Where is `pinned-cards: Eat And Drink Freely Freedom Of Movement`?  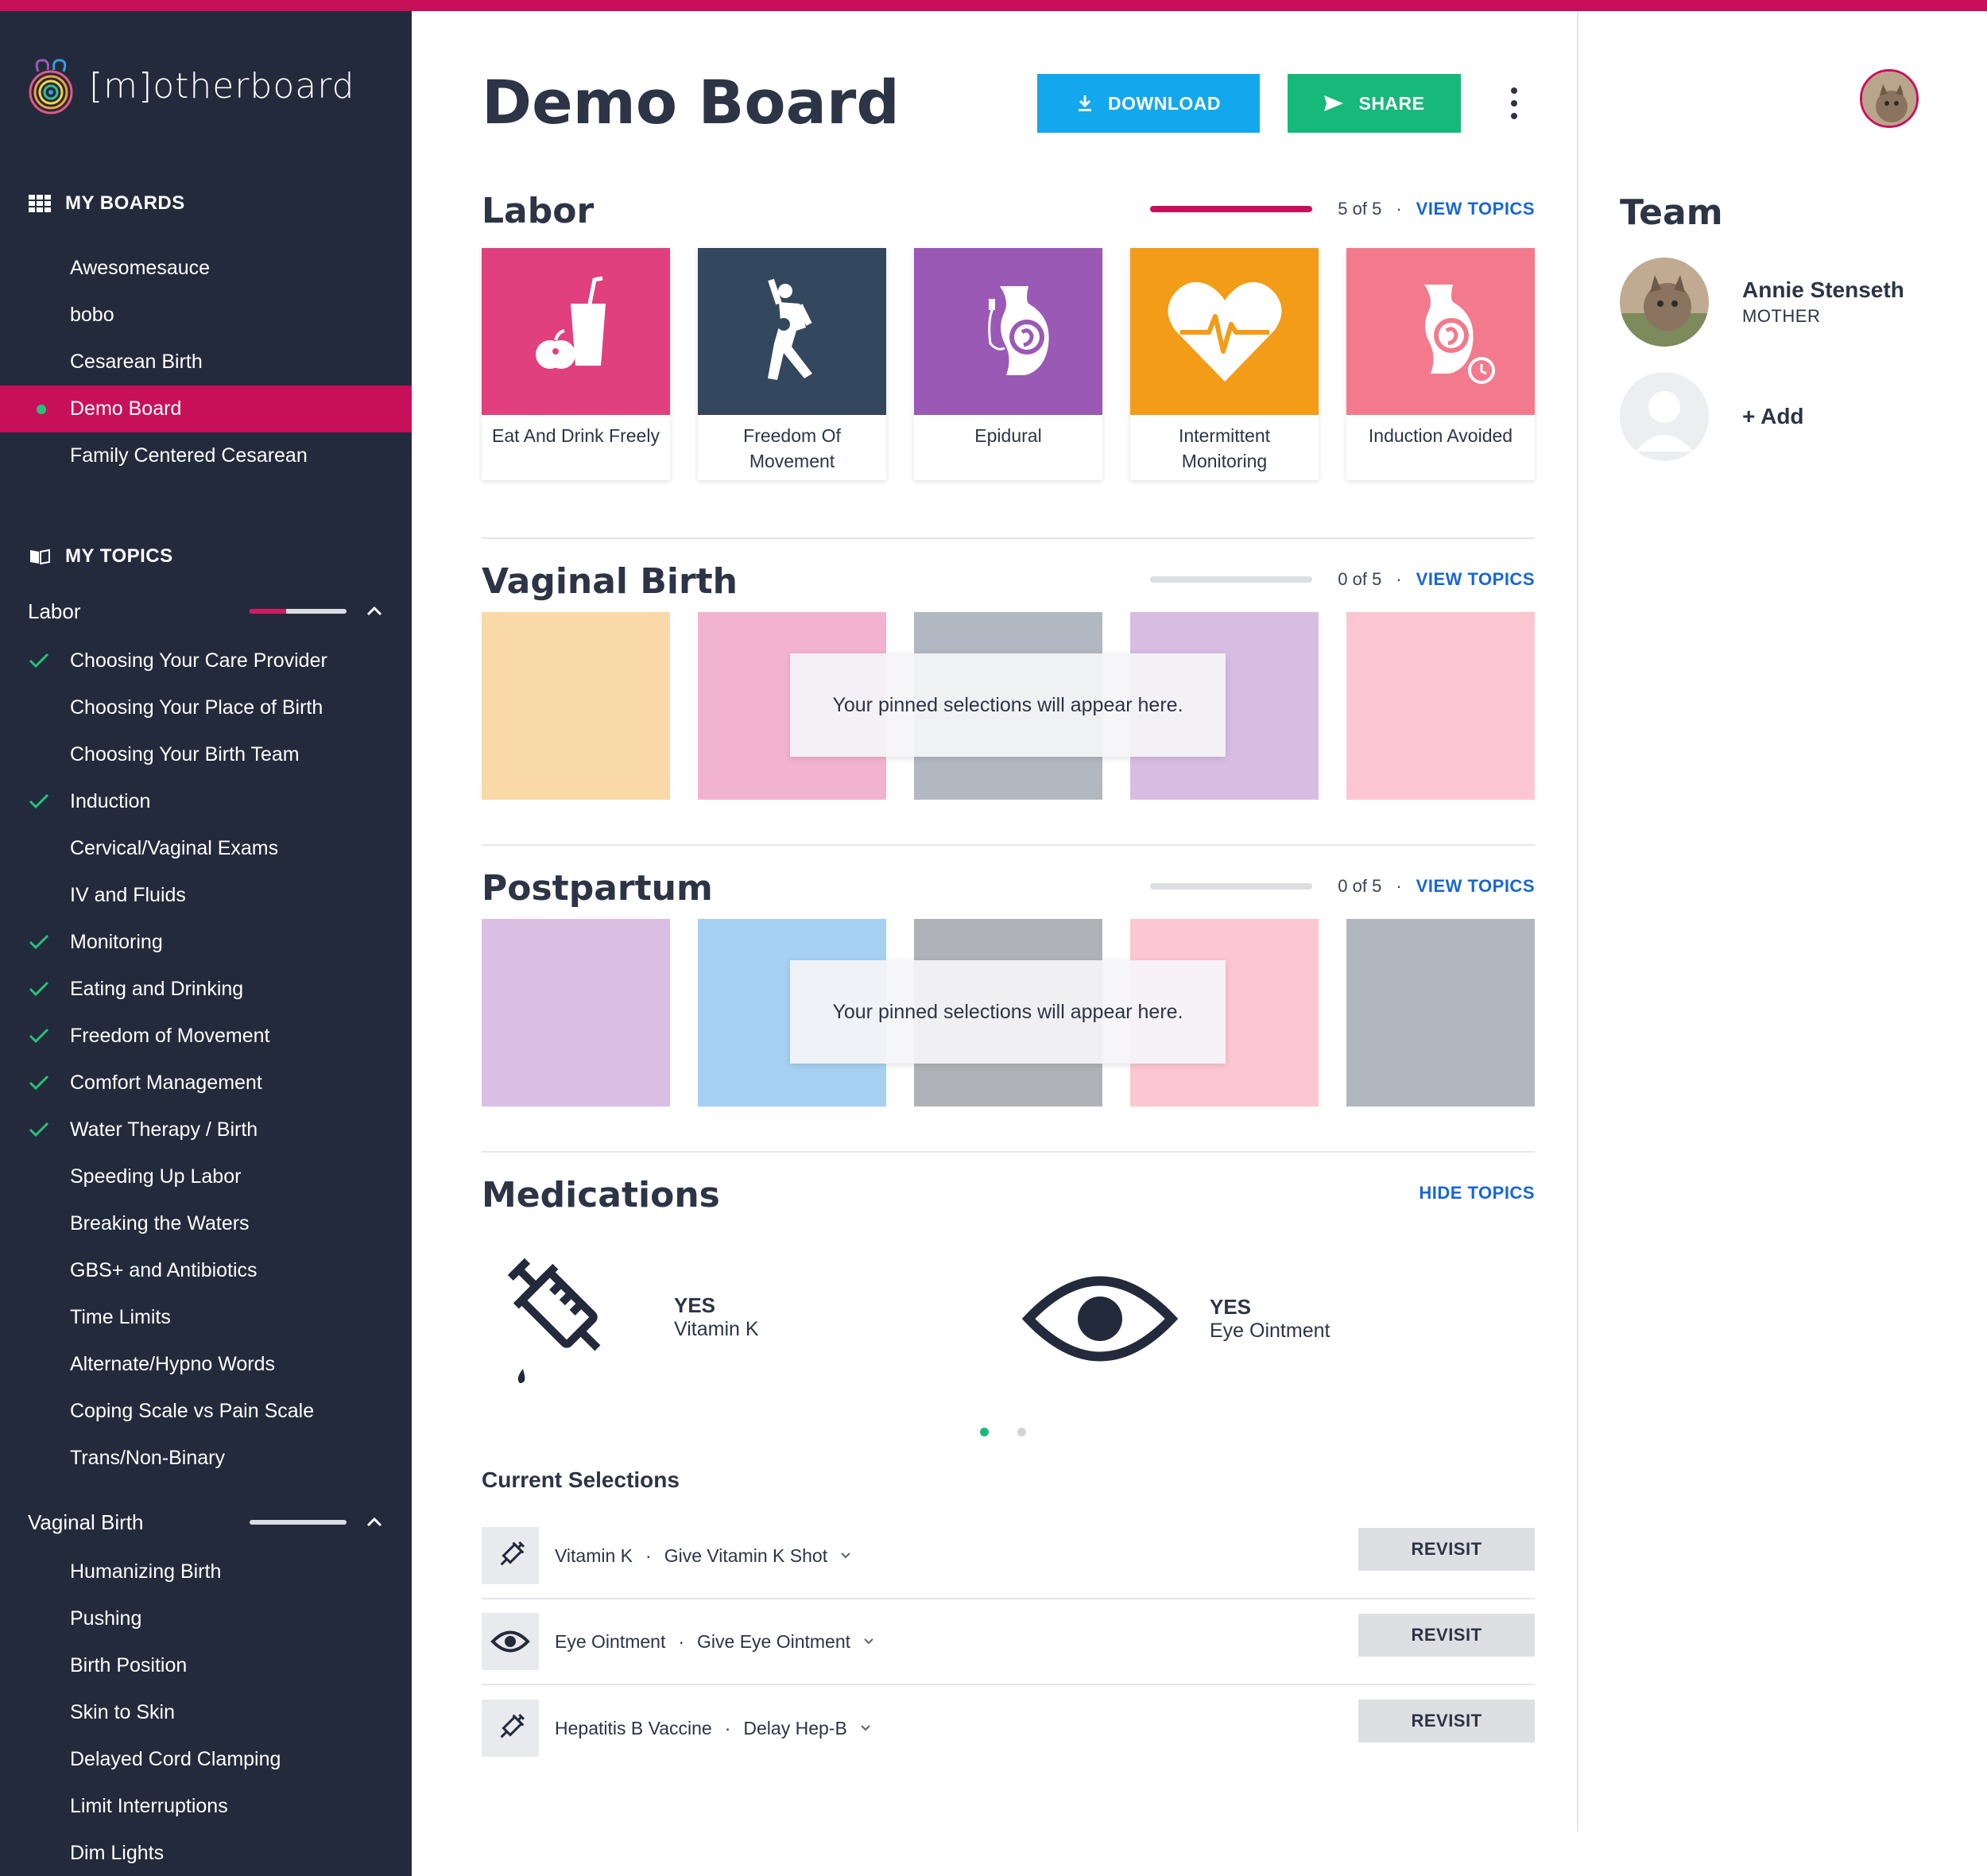
pinned-cards: Eat And Drink Freely Freedom Of Movement is located at coordinates (1008, 364).